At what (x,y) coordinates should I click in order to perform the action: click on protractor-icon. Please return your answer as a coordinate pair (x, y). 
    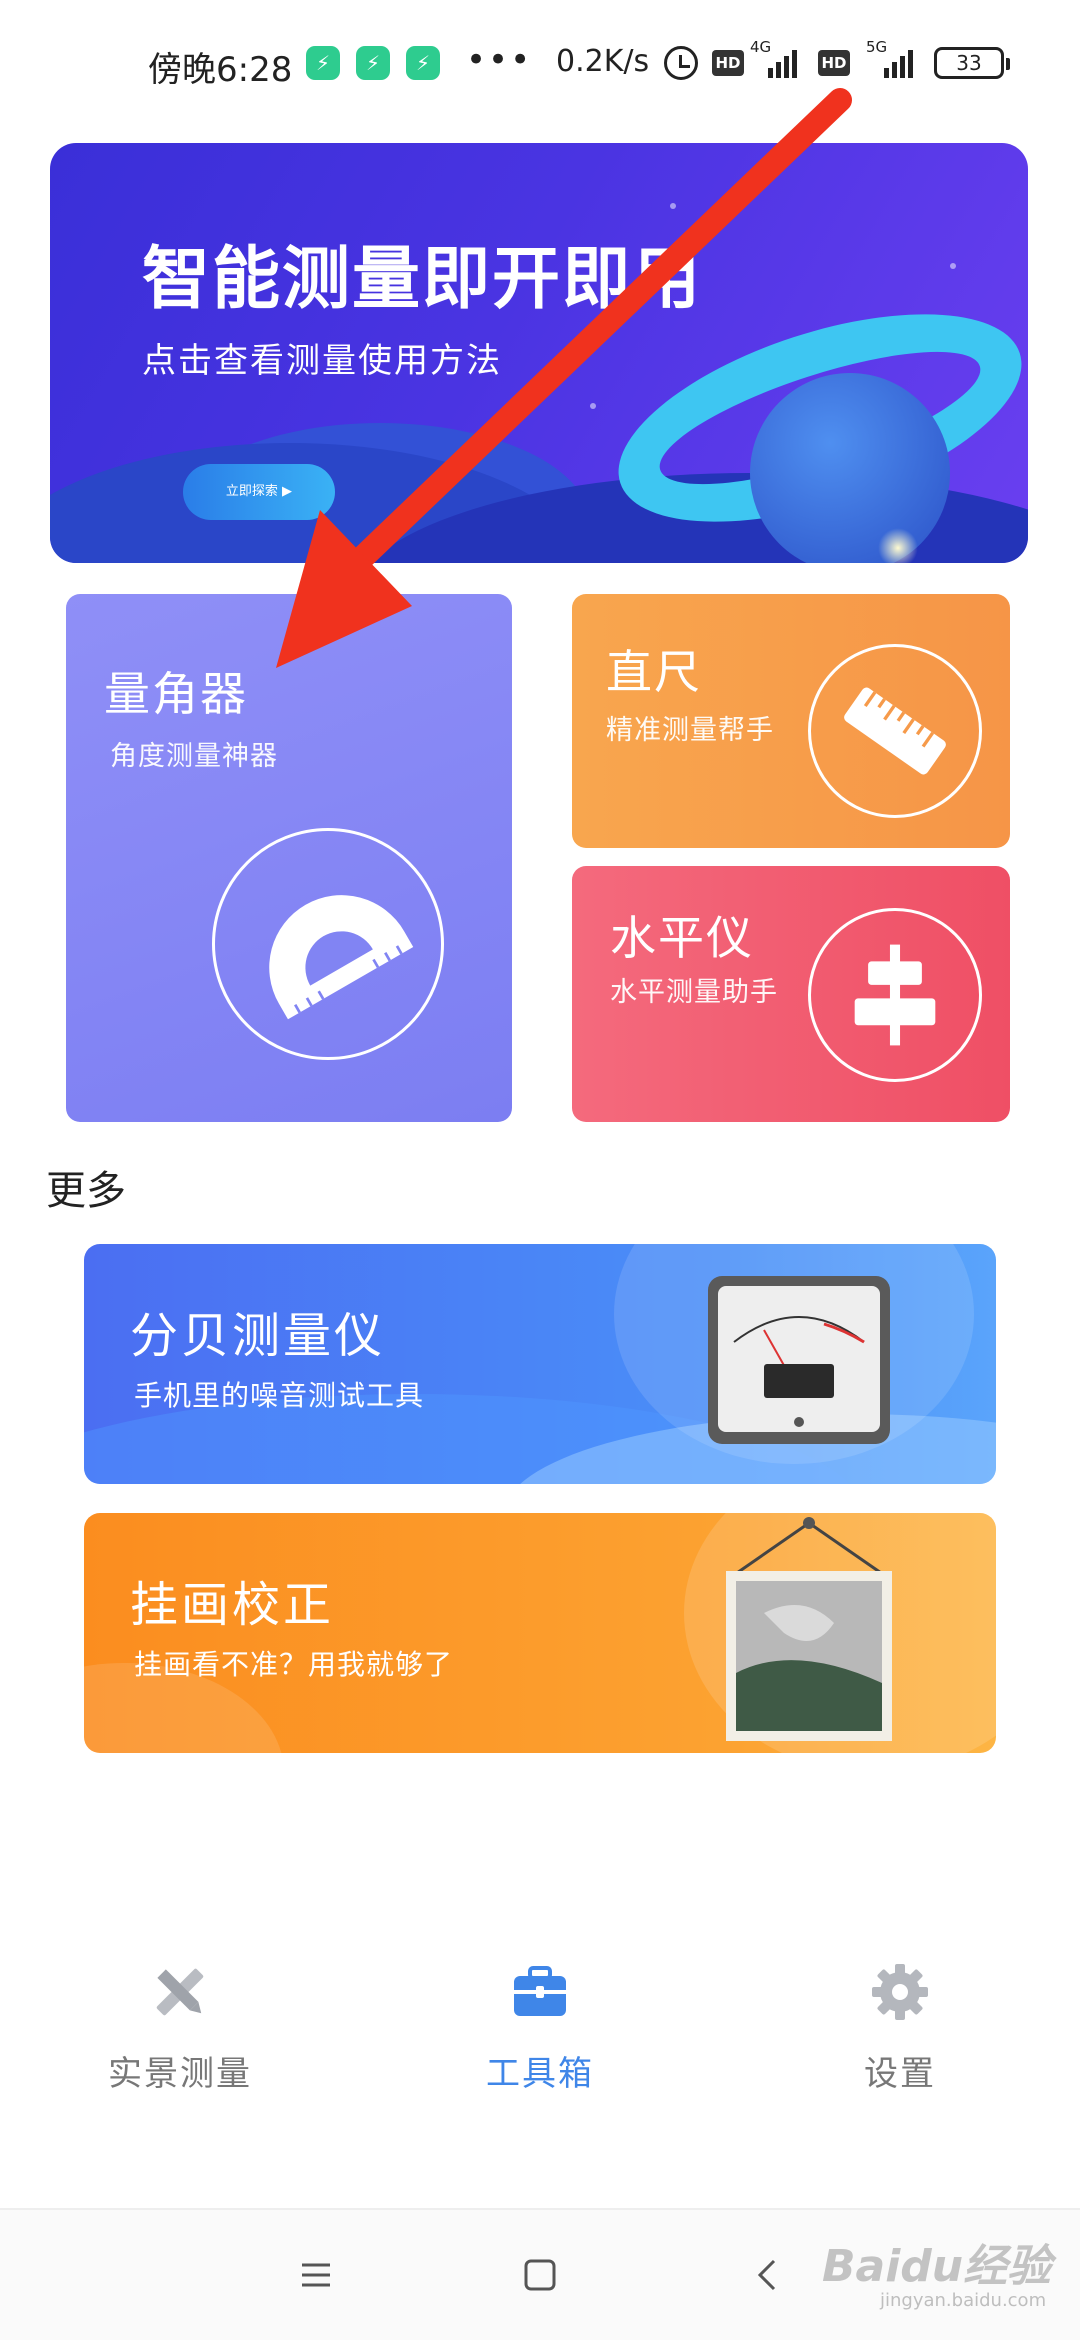
    Looking at the image, I should click on (328, 944).